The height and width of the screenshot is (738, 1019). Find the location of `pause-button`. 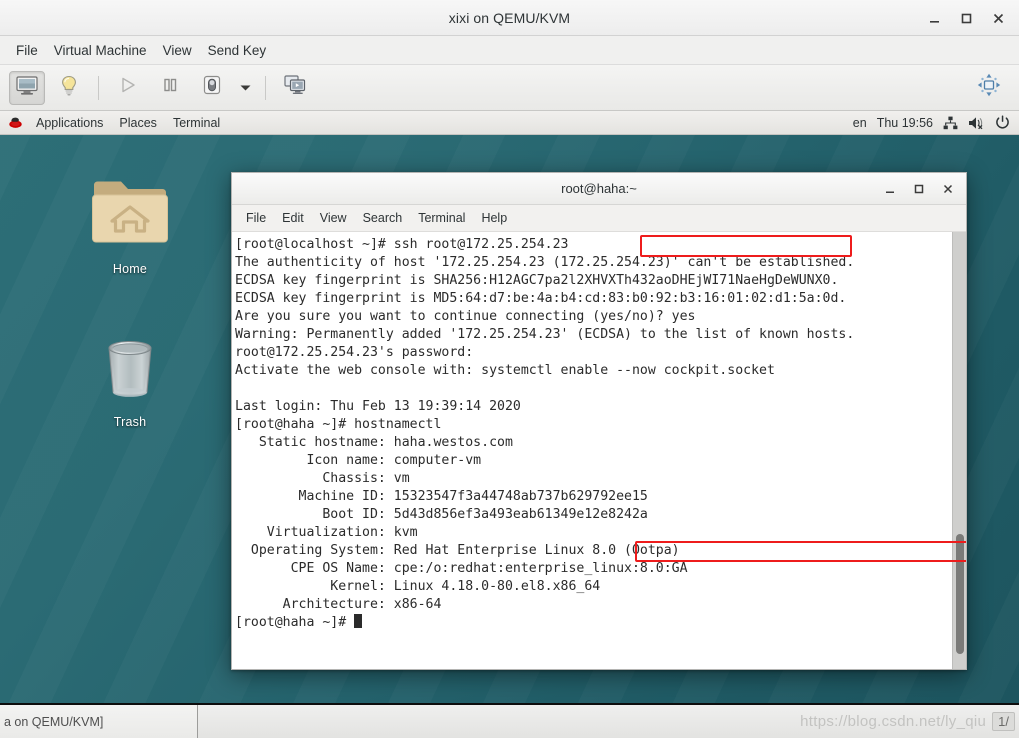

pause-button is located at coordinates (170, 88).